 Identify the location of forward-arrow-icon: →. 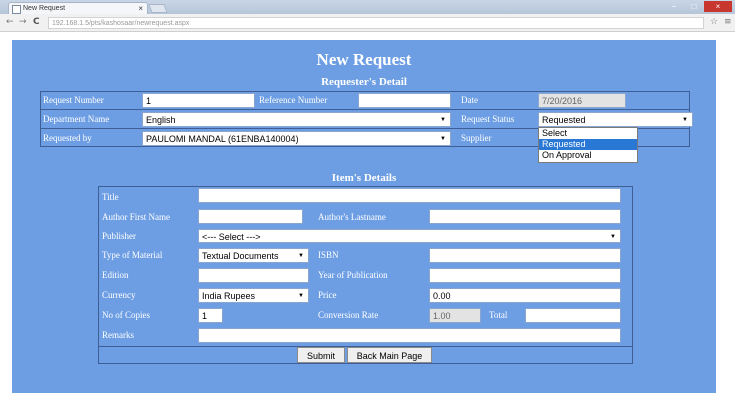
(23, 22).